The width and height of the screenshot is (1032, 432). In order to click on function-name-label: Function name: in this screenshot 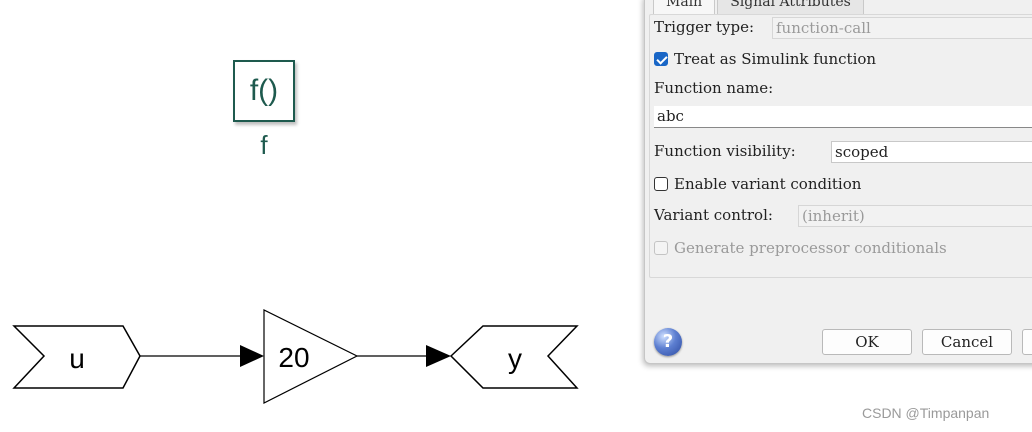, I will do `click(714, 88)`.